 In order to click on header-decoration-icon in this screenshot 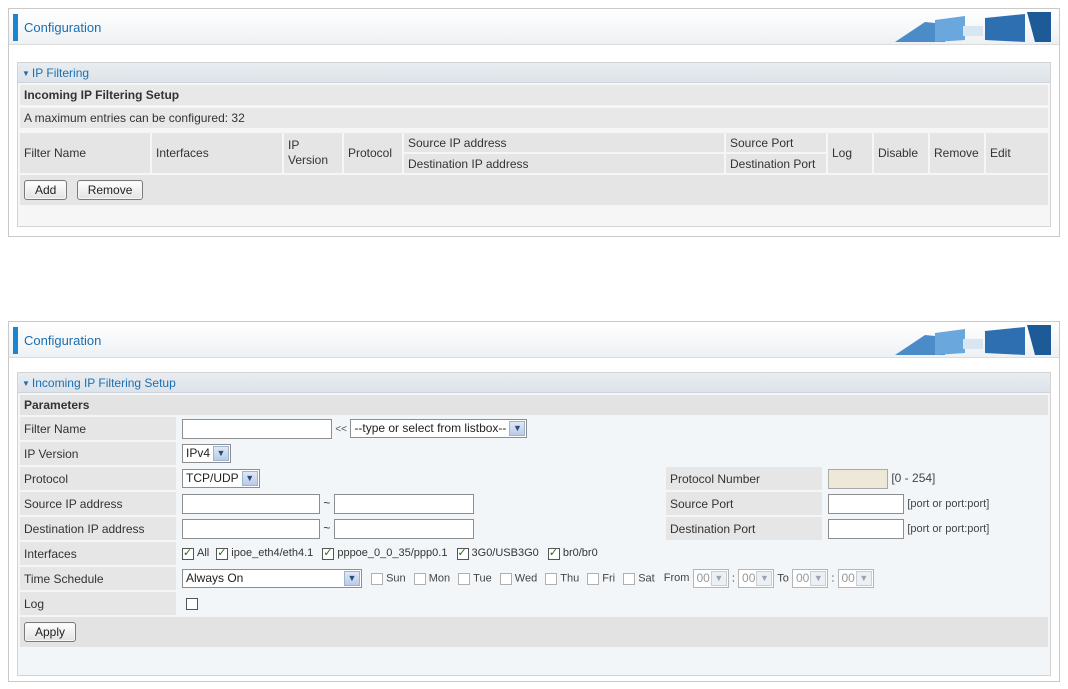, I will do `click(973, 27)`.